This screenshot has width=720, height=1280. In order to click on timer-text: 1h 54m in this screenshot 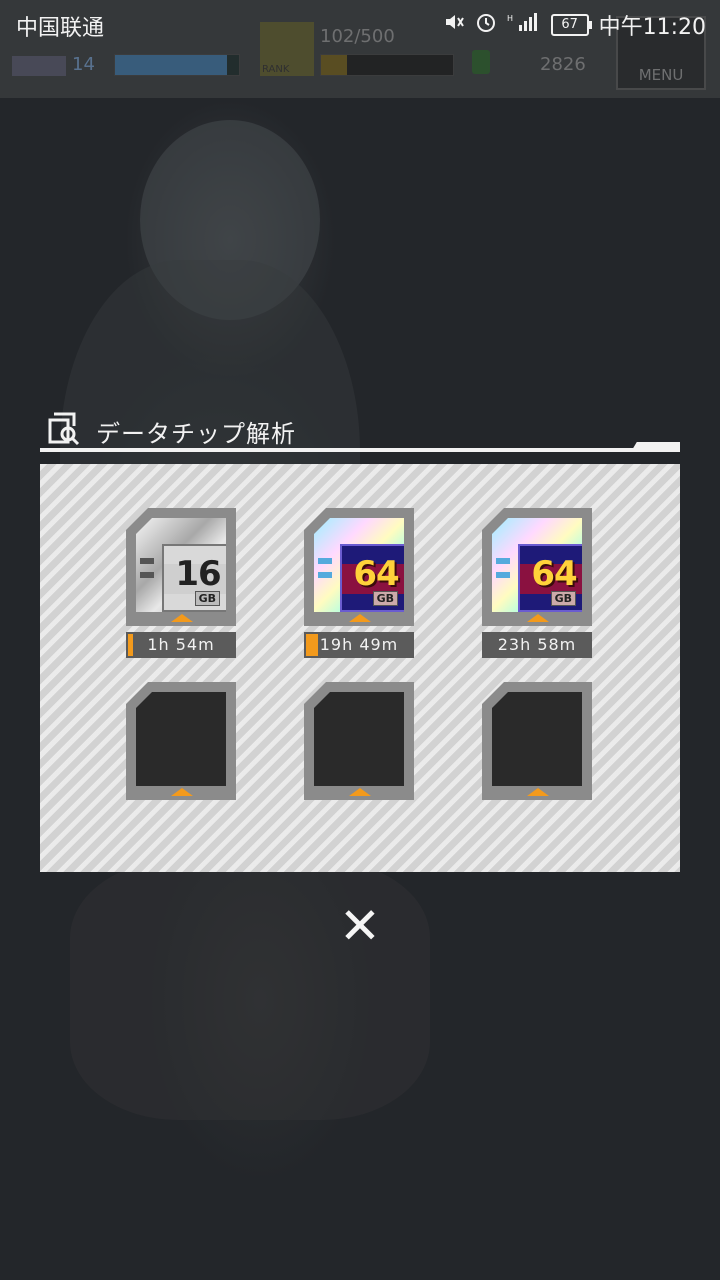, I will do `click(181, 644)`.